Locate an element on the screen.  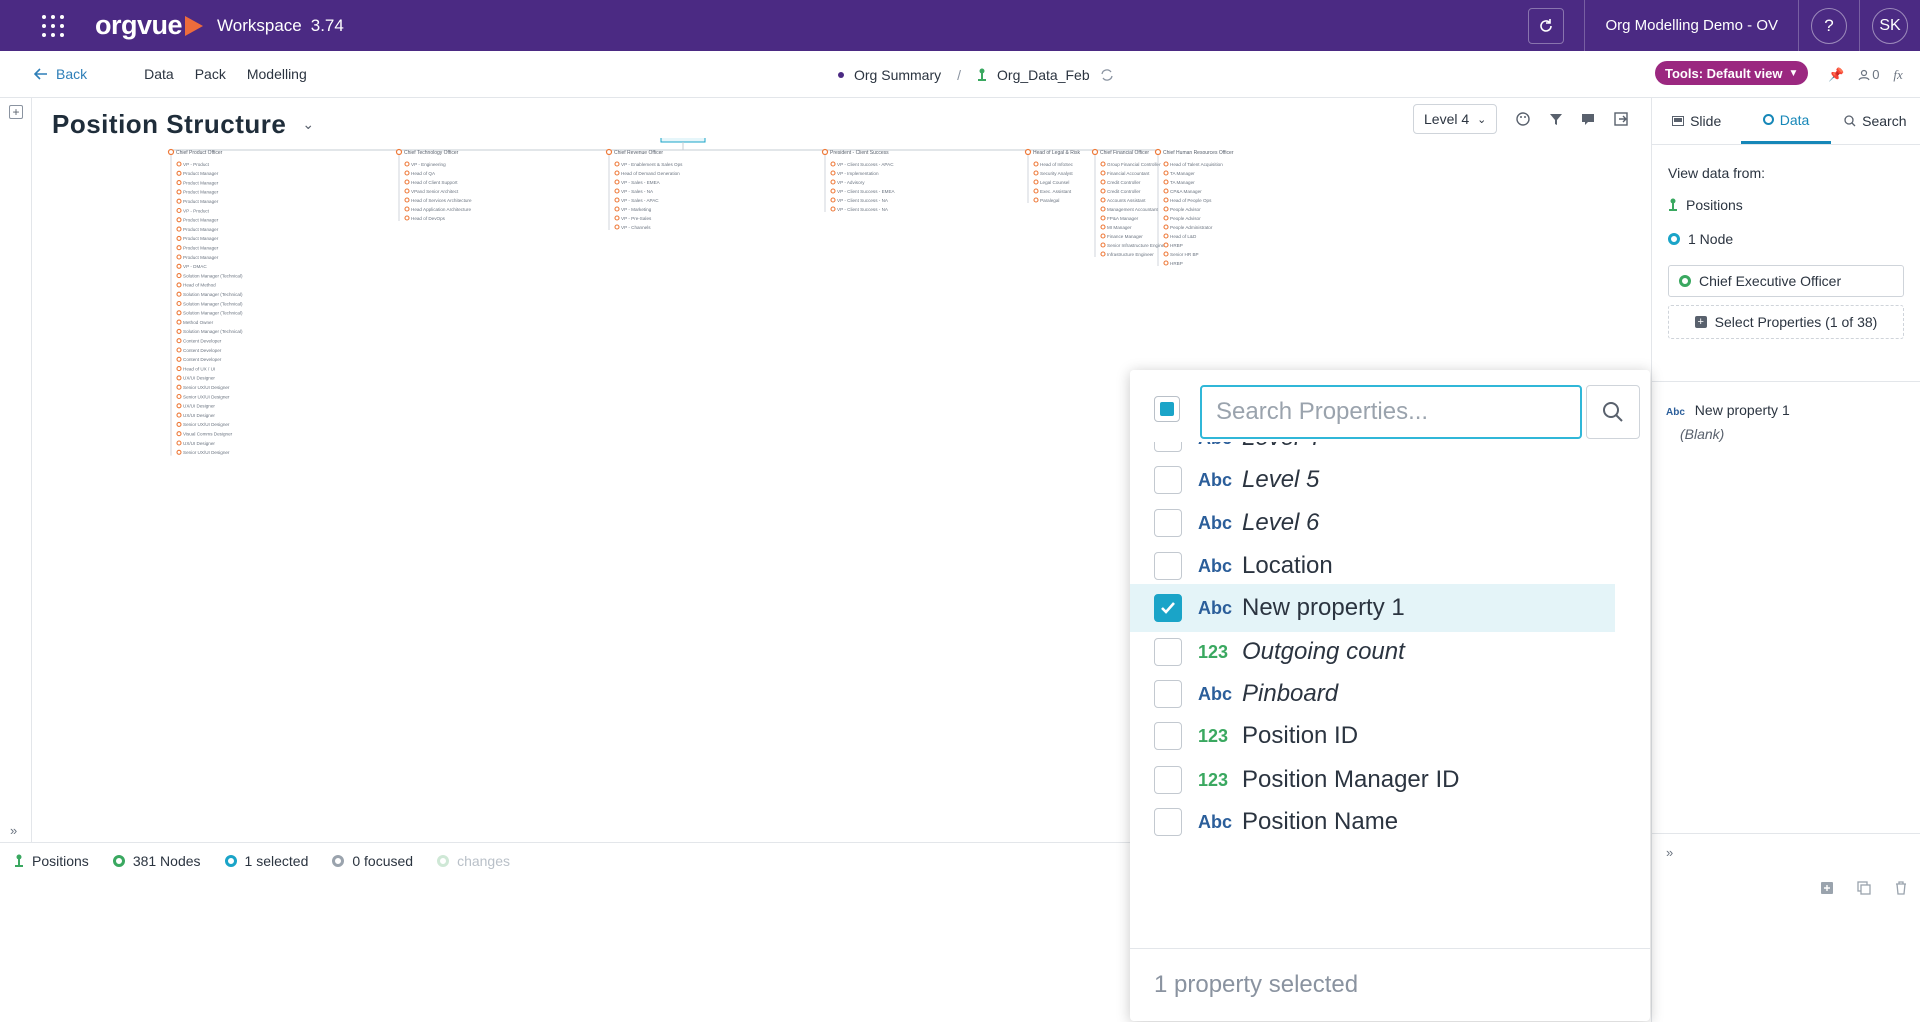
filter-icon is located at coordinates (1556, 119).